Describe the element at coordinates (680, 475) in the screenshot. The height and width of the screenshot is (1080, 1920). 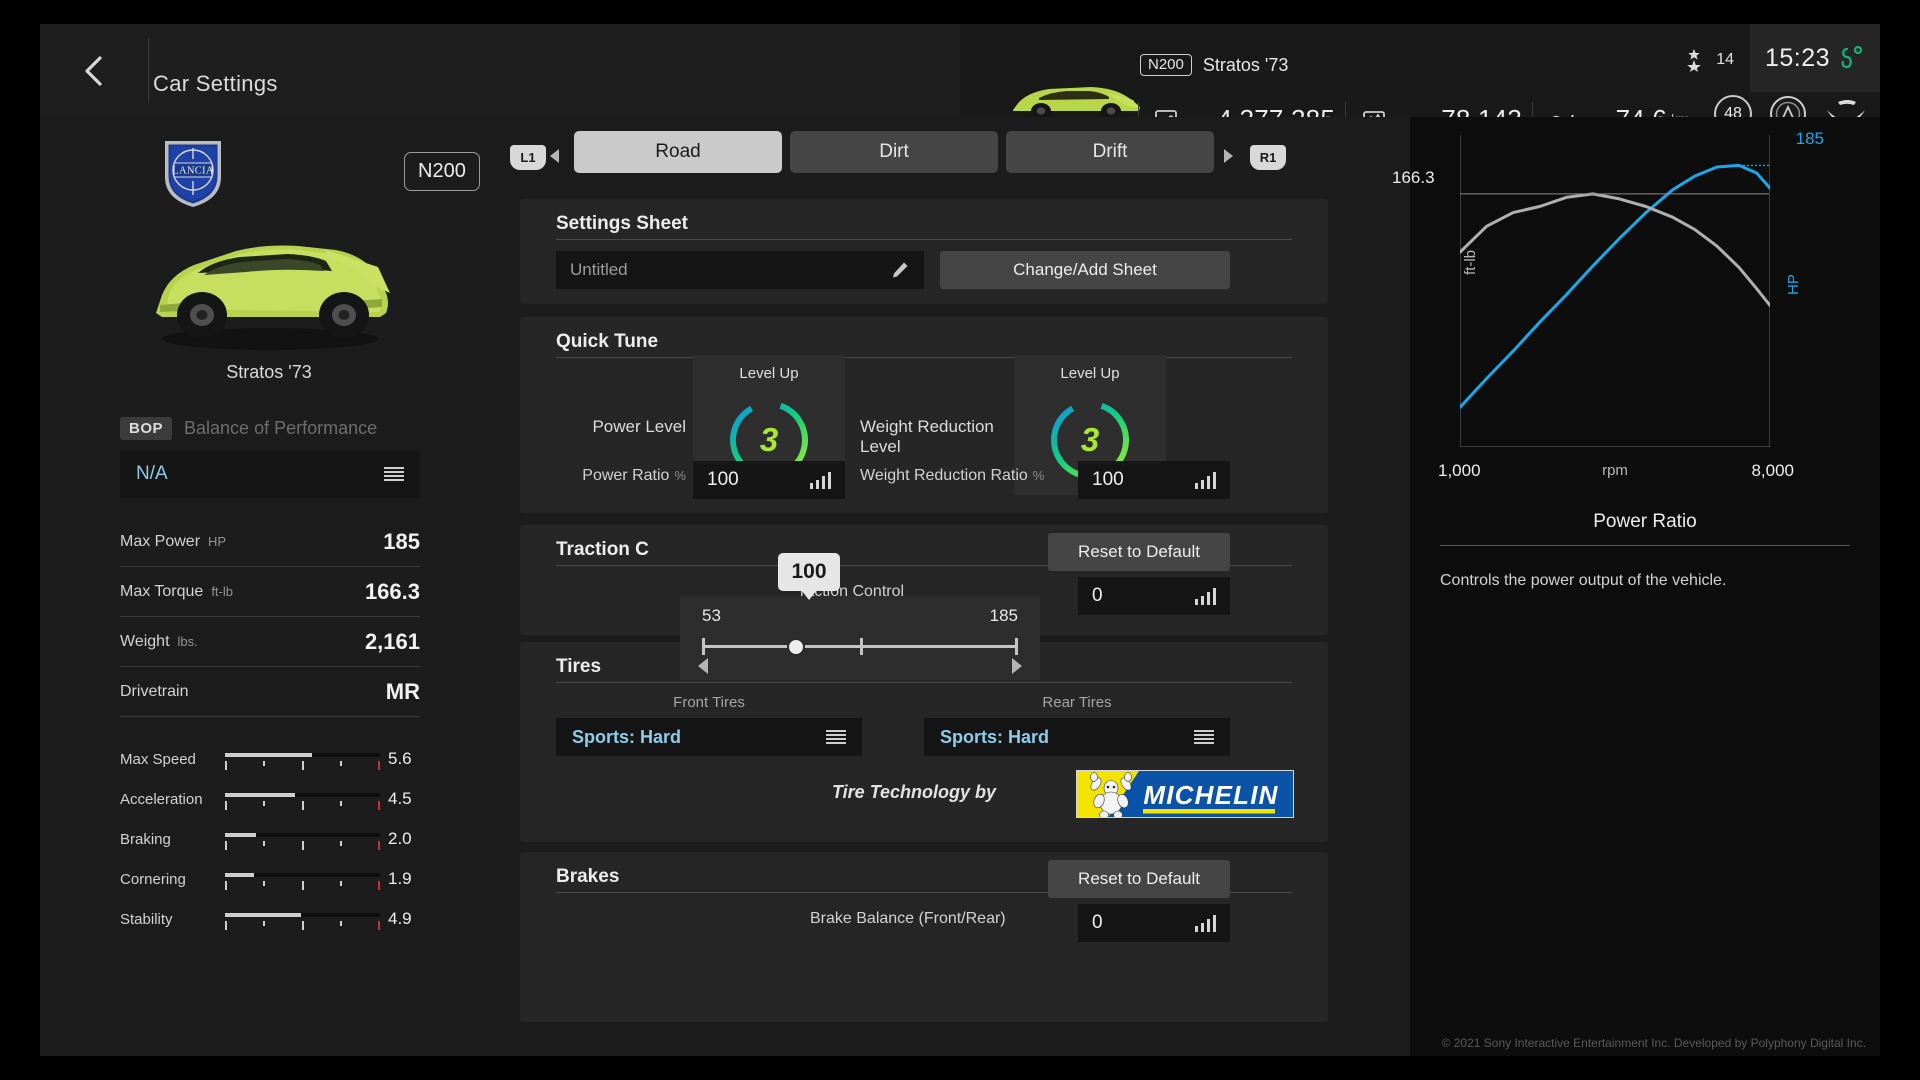
I see `percent-symbol: %` at that location.